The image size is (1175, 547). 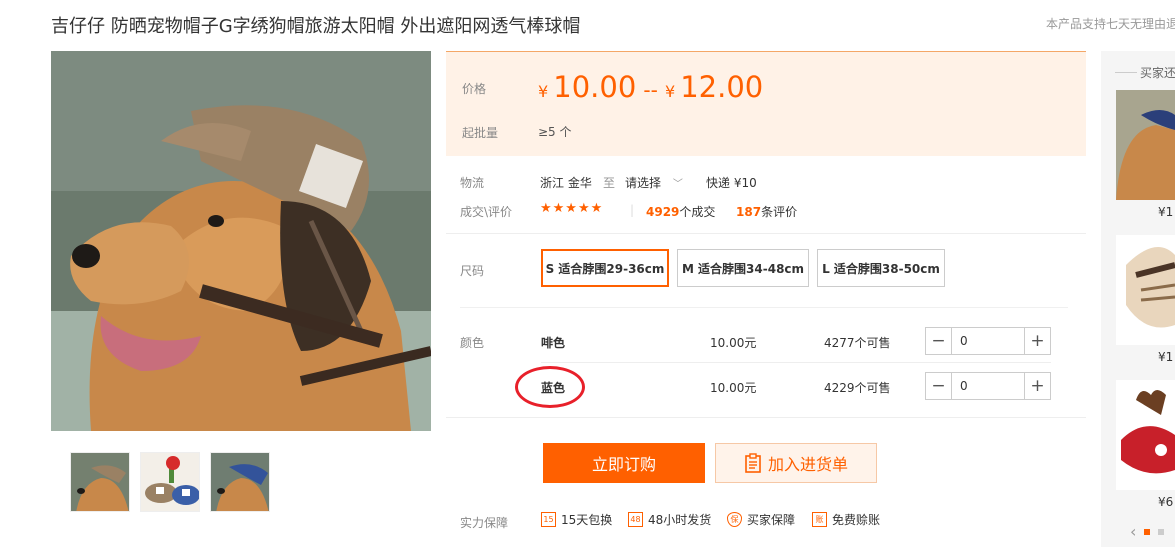 What do you see at coordinates (595, 87) in the screenshot?
I see `price-min: 10.00` at bounding box center [595, 87].